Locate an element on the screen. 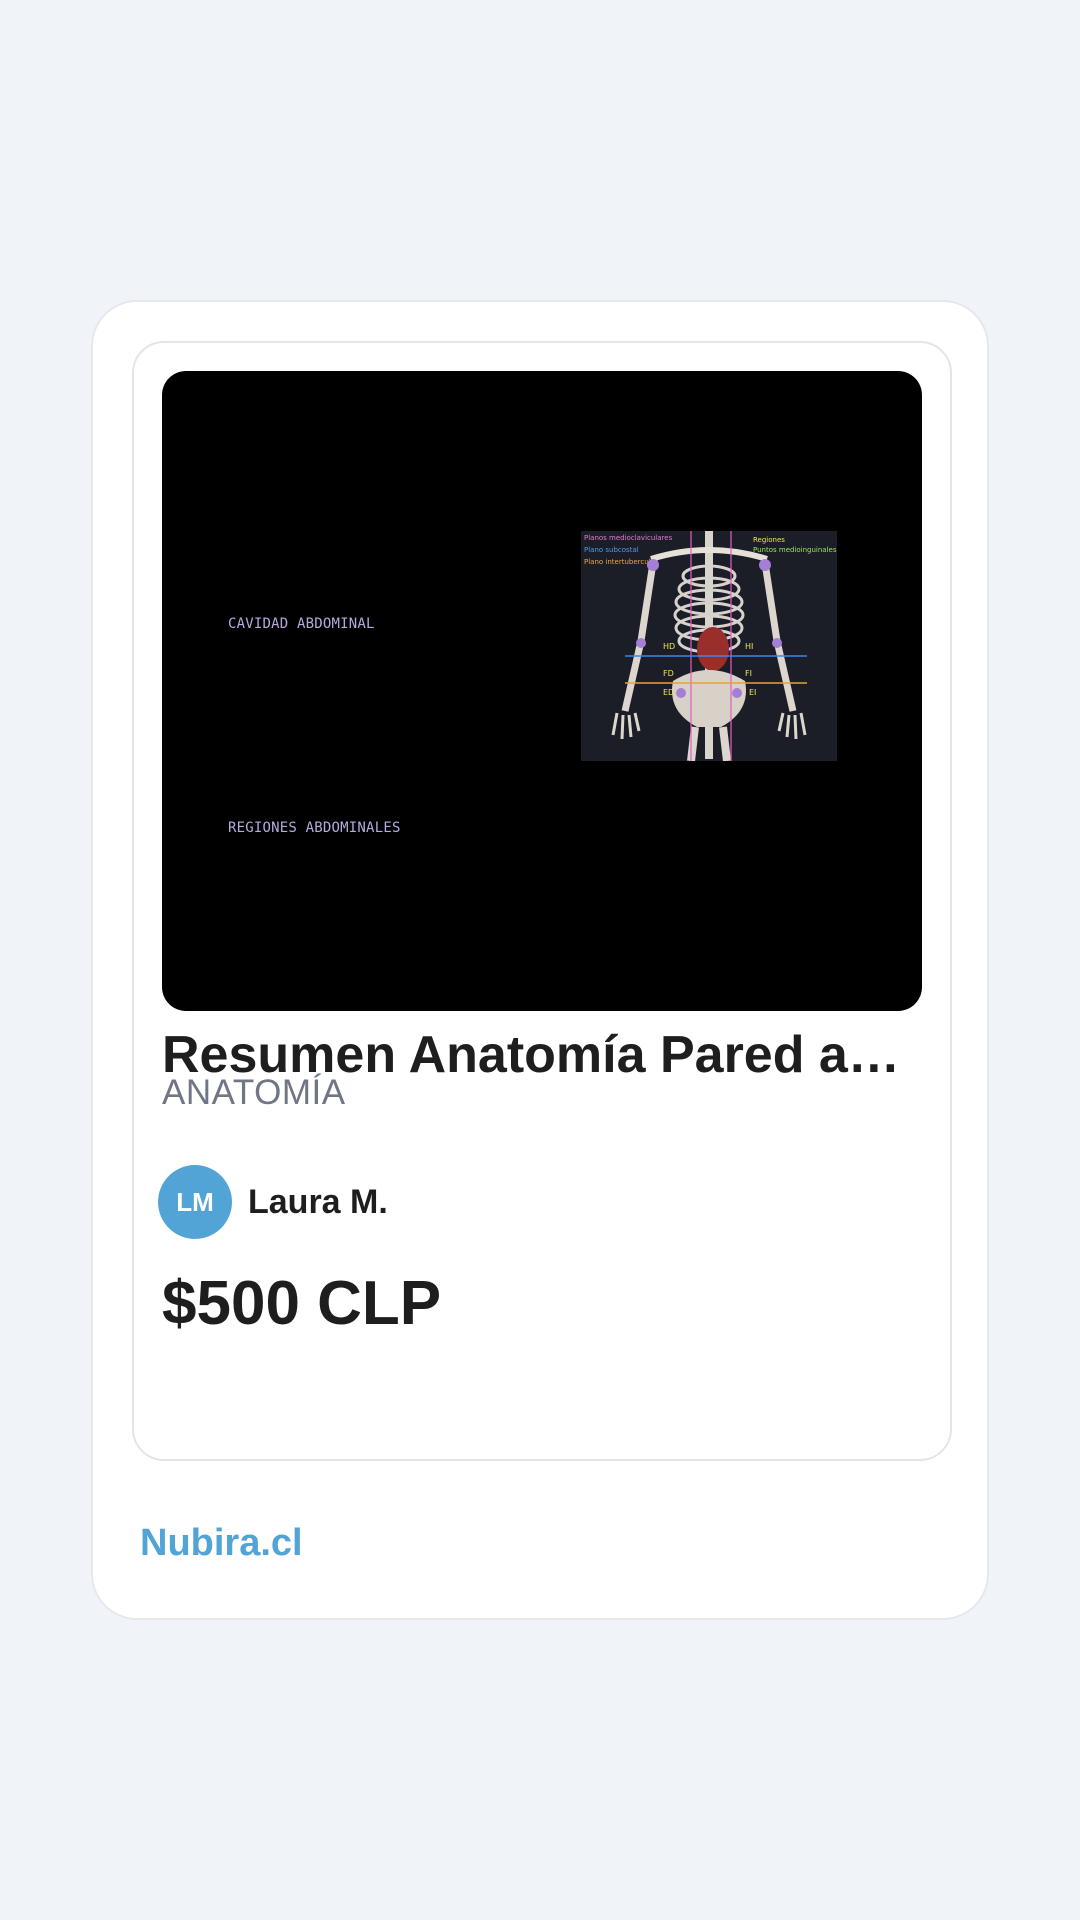 The image size is (1080, 1920). seller-info: LM Laura M. is located at coordinates (273, 1202).